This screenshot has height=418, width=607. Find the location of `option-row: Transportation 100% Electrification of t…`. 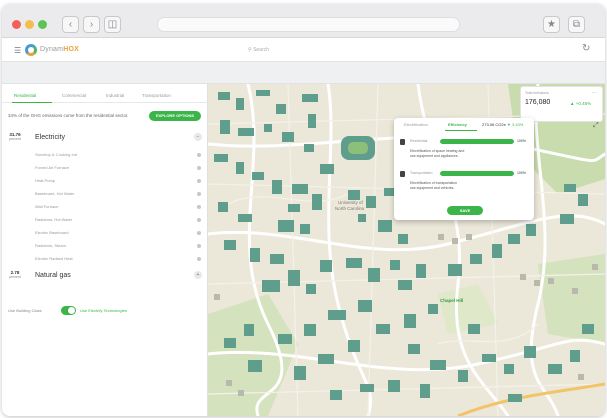

option-row: Transportation 100% Electrification of t… is located at coordinates (465, 185).